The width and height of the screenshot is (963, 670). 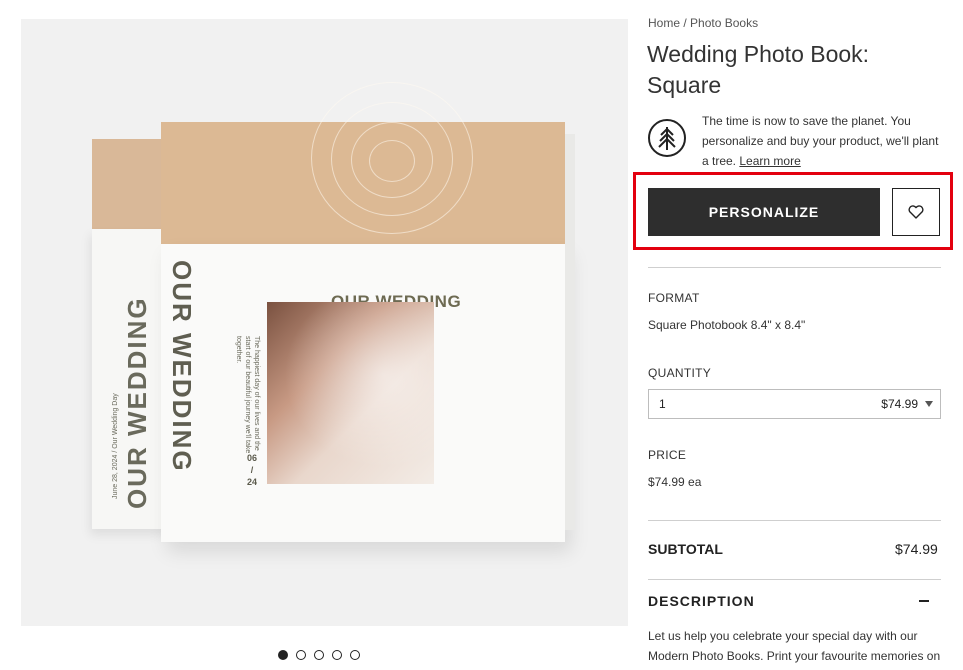 What do you see at coordinates (769, 161) in the screenshot?
I see `learn-more-link: Learn more` at bounding box center [769, 161].